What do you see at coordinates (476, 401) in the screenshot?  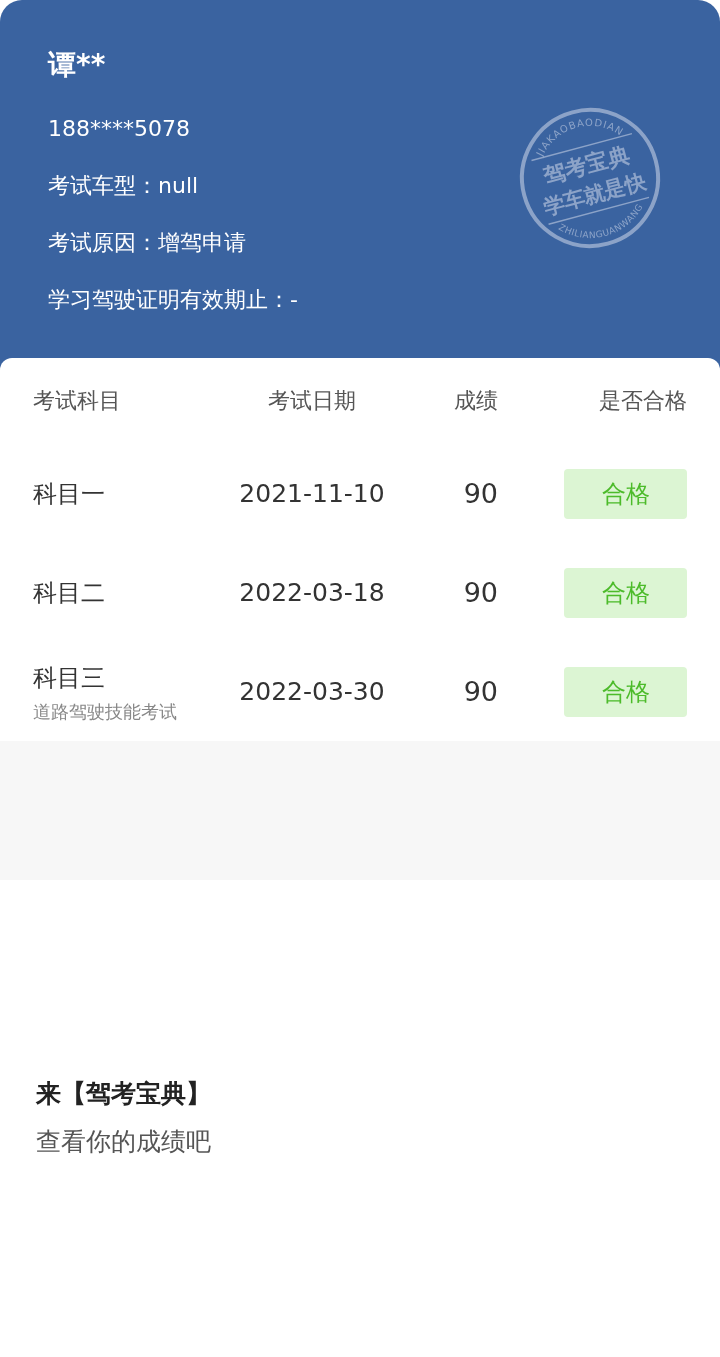 I see `column-header: 成绩` at bounding box center [476, 401].